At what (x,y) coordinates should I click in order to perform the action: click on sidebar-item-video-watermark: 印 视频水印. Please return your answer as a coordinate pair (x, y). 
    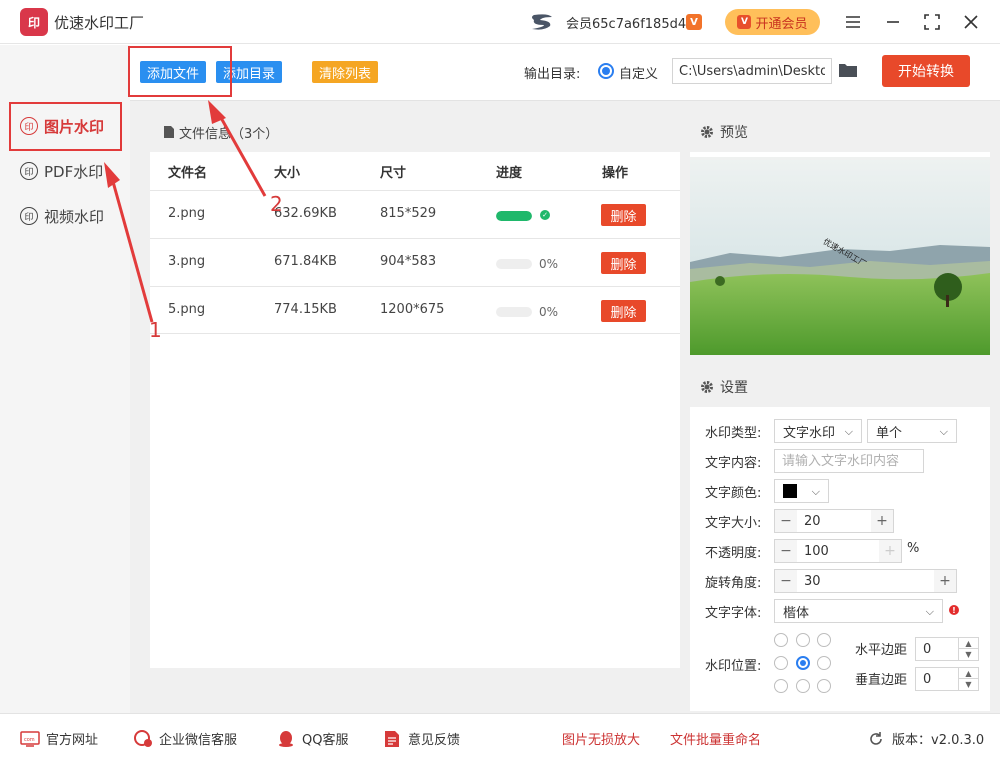
    Looking at the image, I should click on (66, 216).